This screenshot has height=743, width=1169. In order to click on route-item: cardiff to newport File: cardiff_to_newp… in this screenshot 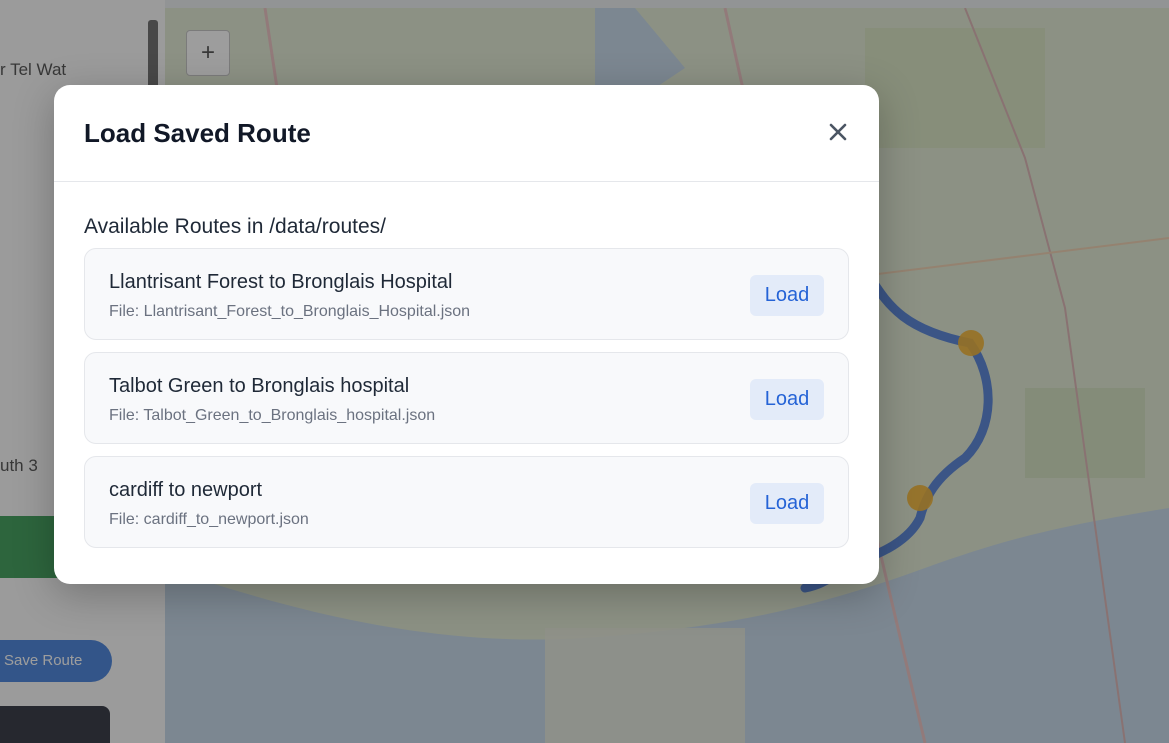, I will do `click(466, 502)`.